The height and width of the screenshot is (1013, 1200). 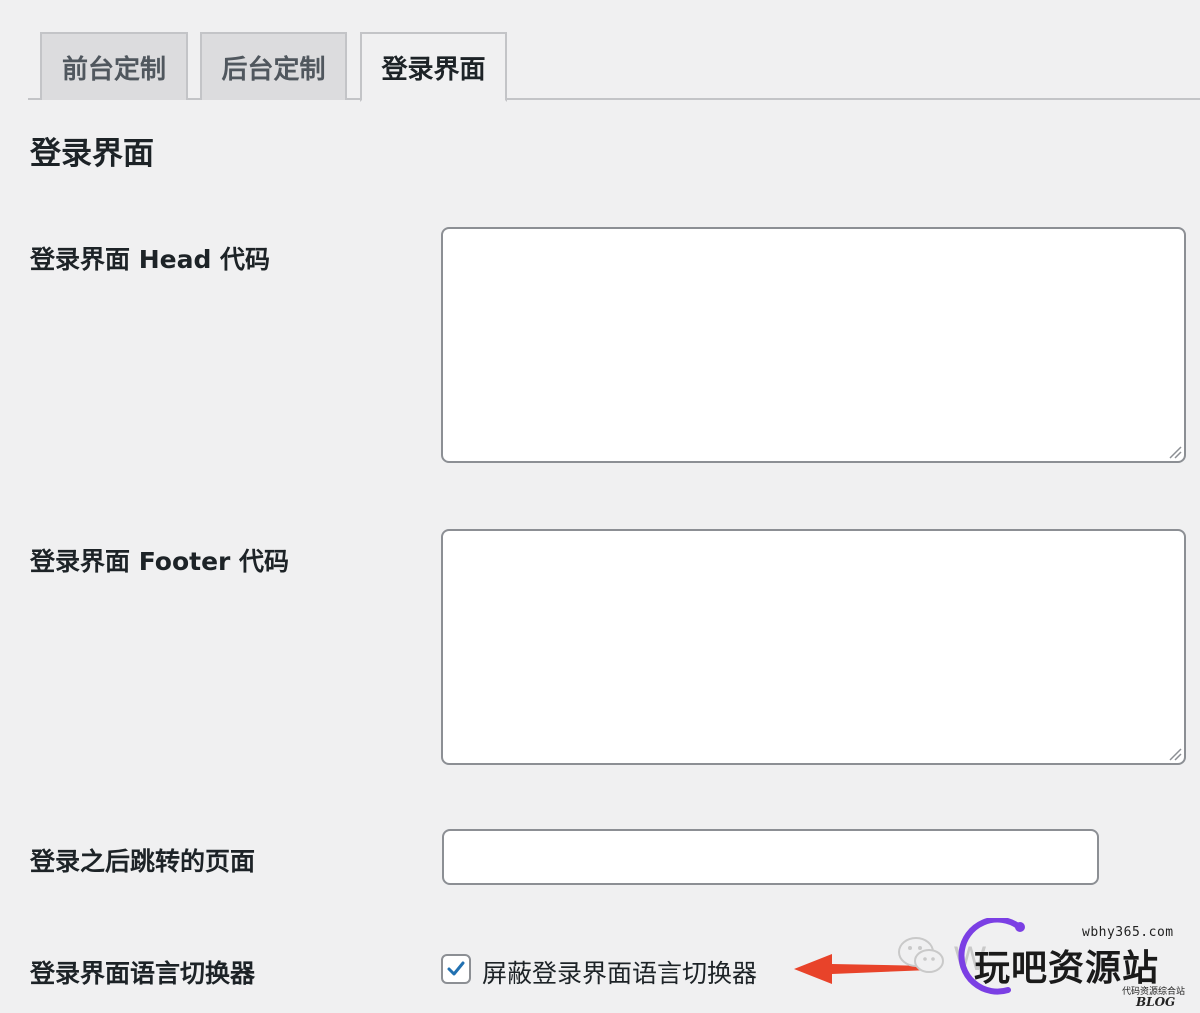 What do you see at coordinates (273, 66) in the screenshot?
I see `tab-backend-custom: 后台定制` at bounding box center [273, 66].